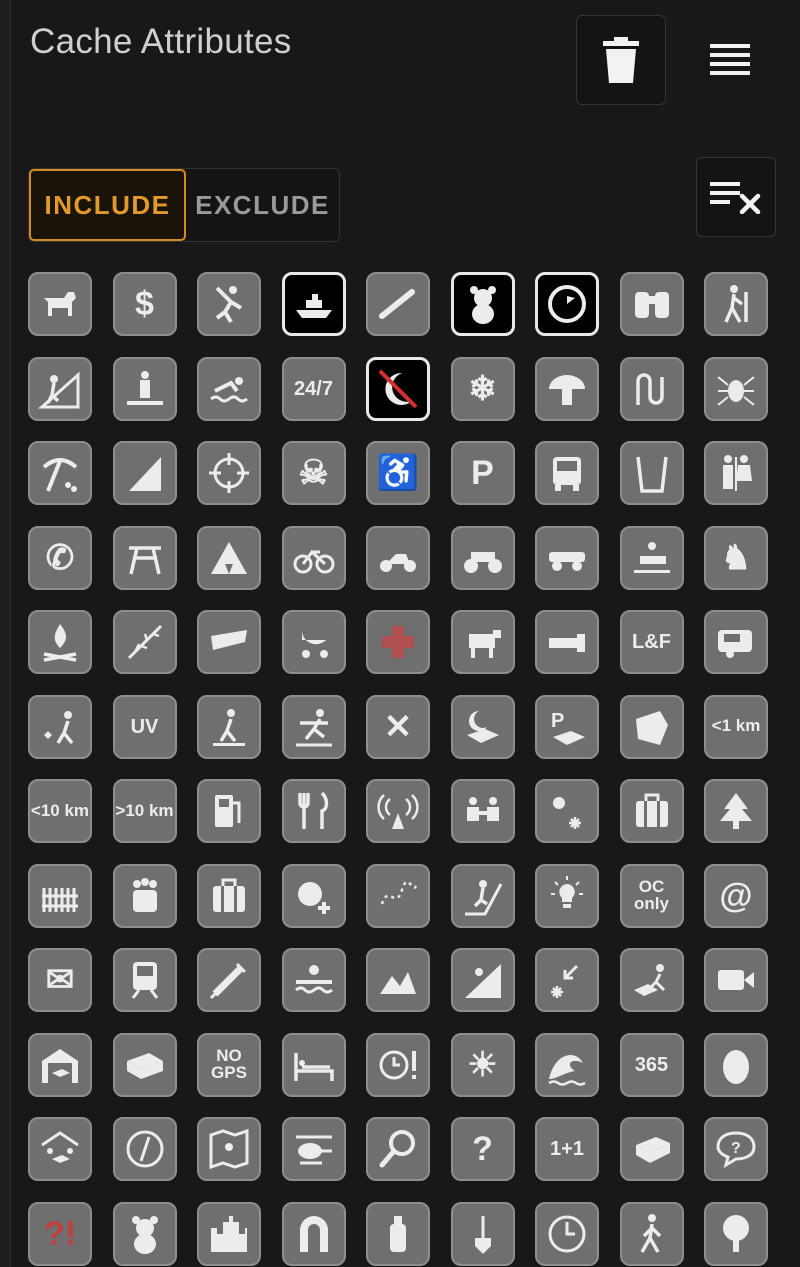 This screenshot has height=1267, width=800. What do you see at coordinates (482, 726) in the screenshot?
I see `attribute-night-cache-box` at bounding box center [482, 726].